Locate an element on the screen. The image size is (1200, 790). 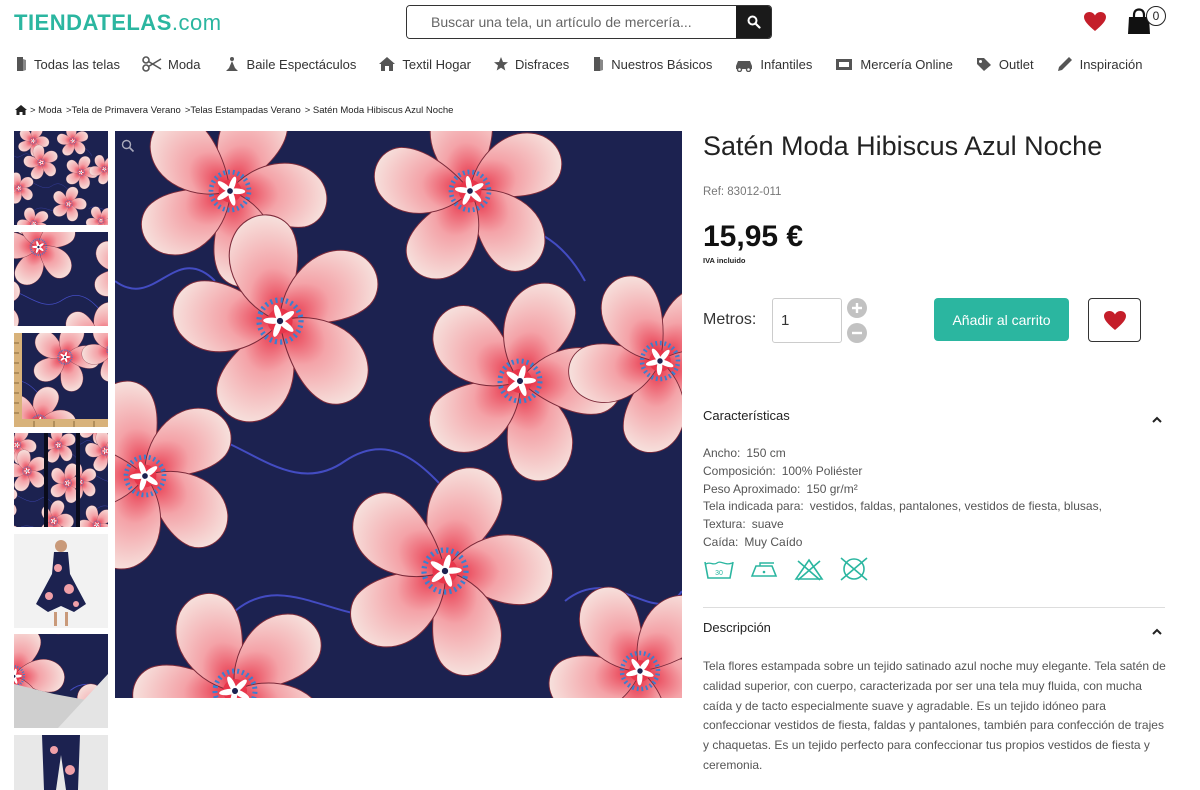
wash-temp: 30 is located at coordinates (719, 573).